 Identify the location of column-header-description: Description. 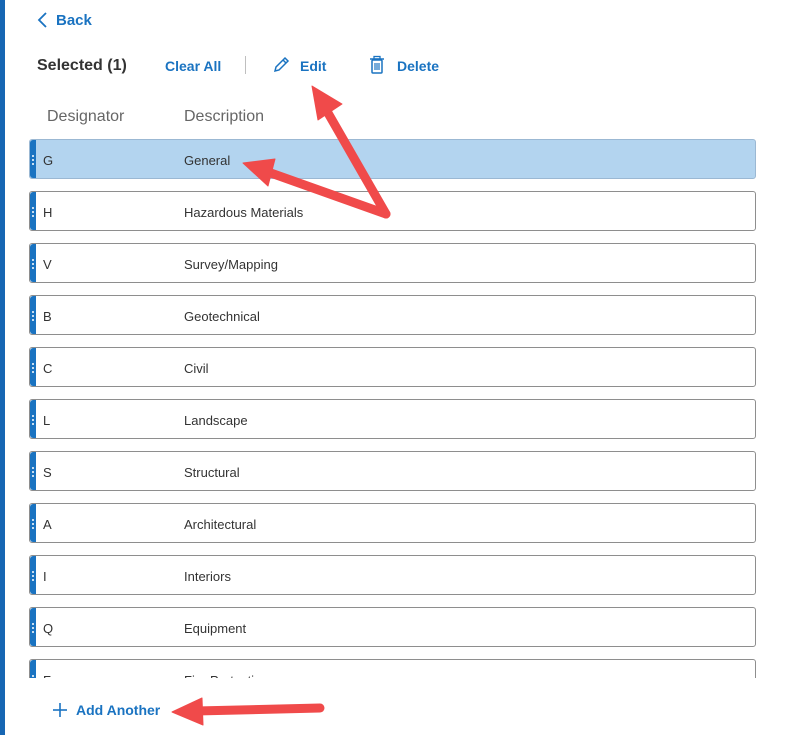
(224, 117).